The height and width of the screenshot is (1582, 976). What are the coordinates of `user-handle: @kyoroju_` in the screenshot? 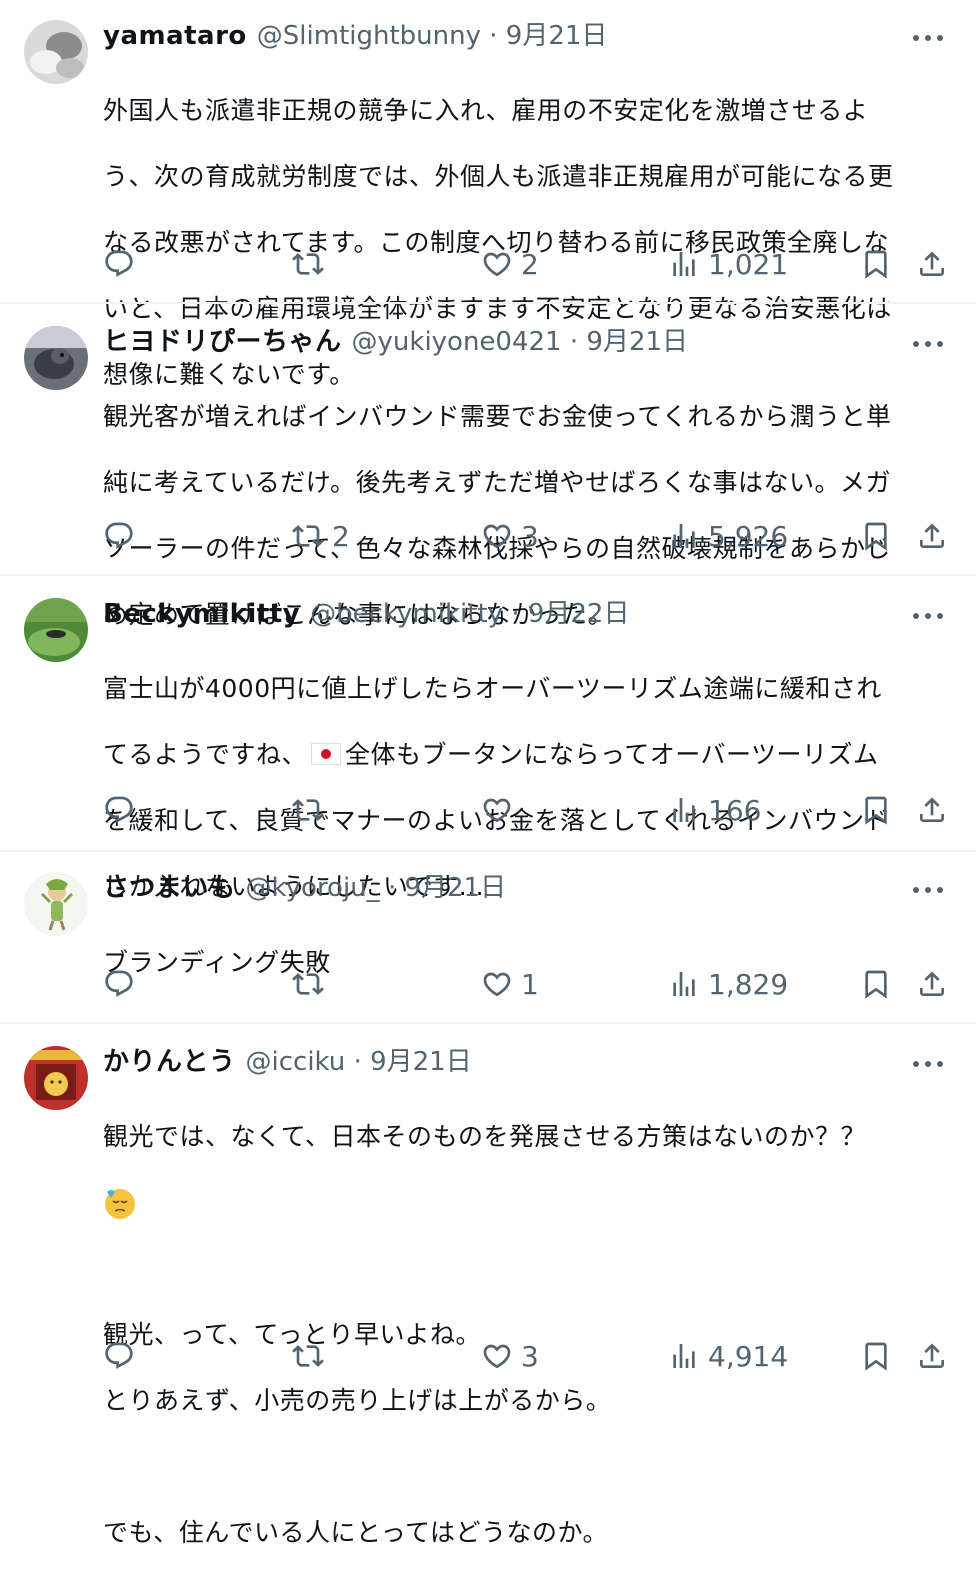 It's located at (313, 888).